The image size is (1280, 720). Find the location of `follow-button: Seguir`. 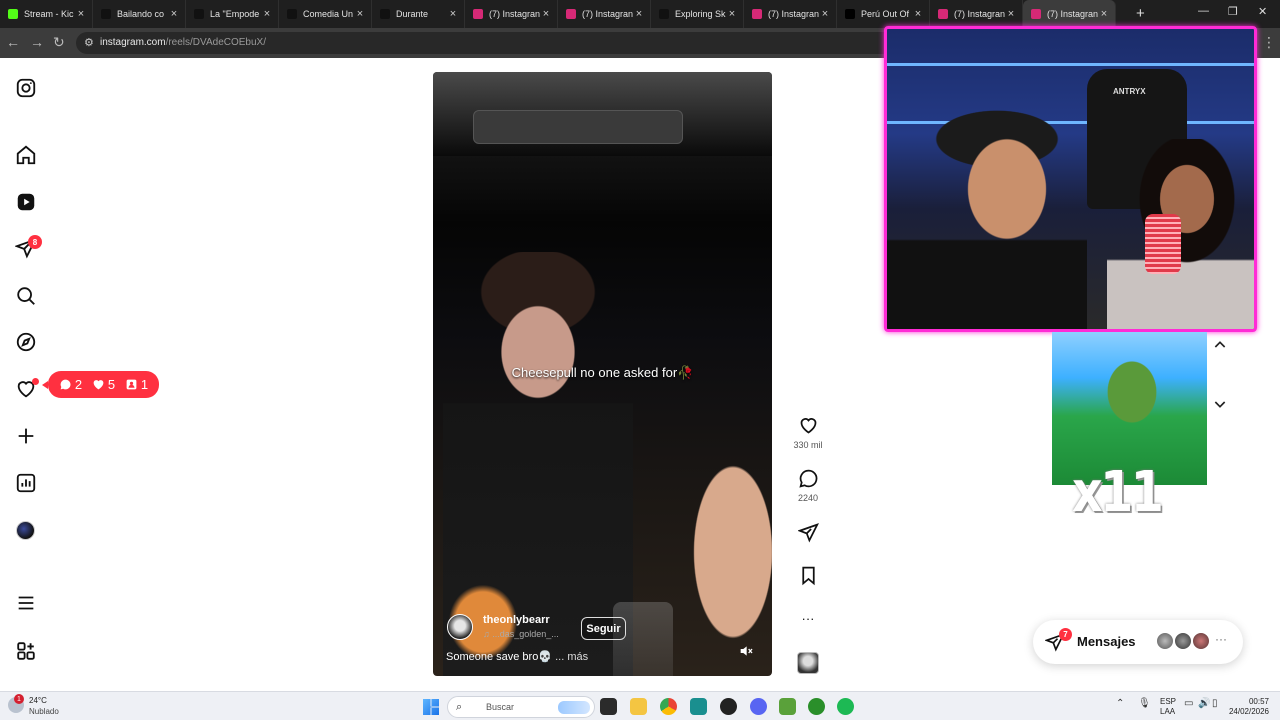

follow-button: Seguir is located at coordinates (603, 628).